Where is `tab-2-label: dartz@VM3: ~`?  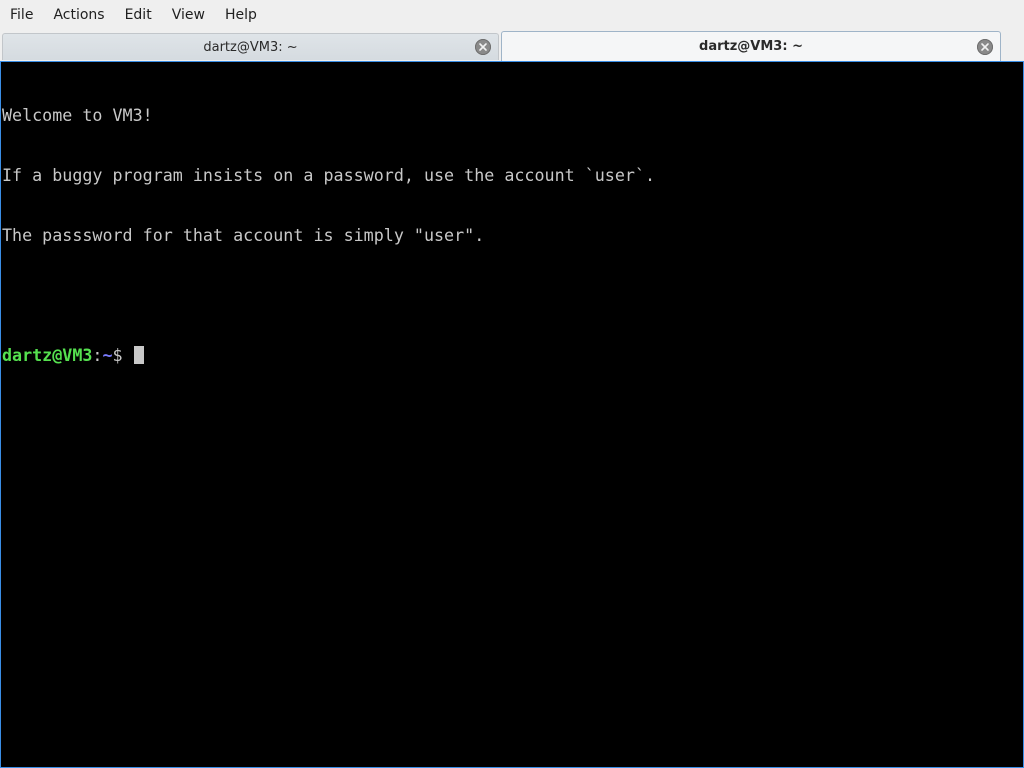 tab-2-label: dartz@VM3: ~ is located at coordinates (751, 46).